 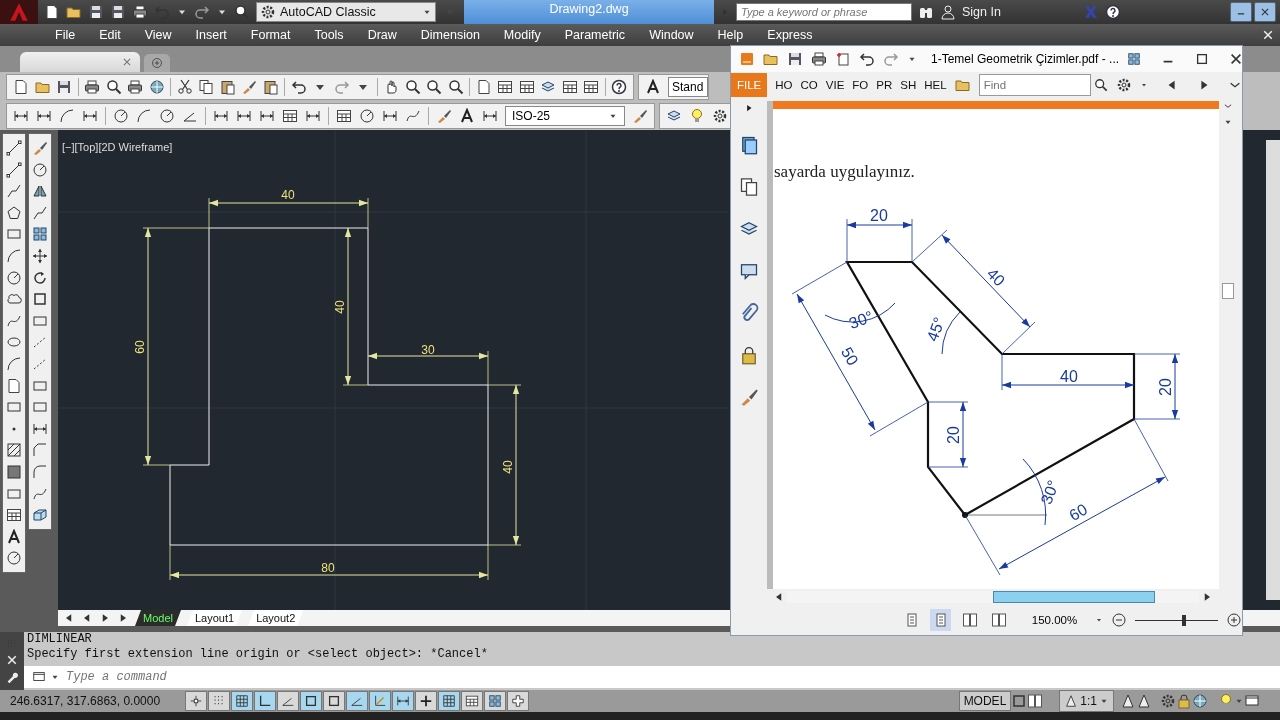 I want to click on workspace-dropdown: AutoCAD Classic, so click(x=346, y=12).